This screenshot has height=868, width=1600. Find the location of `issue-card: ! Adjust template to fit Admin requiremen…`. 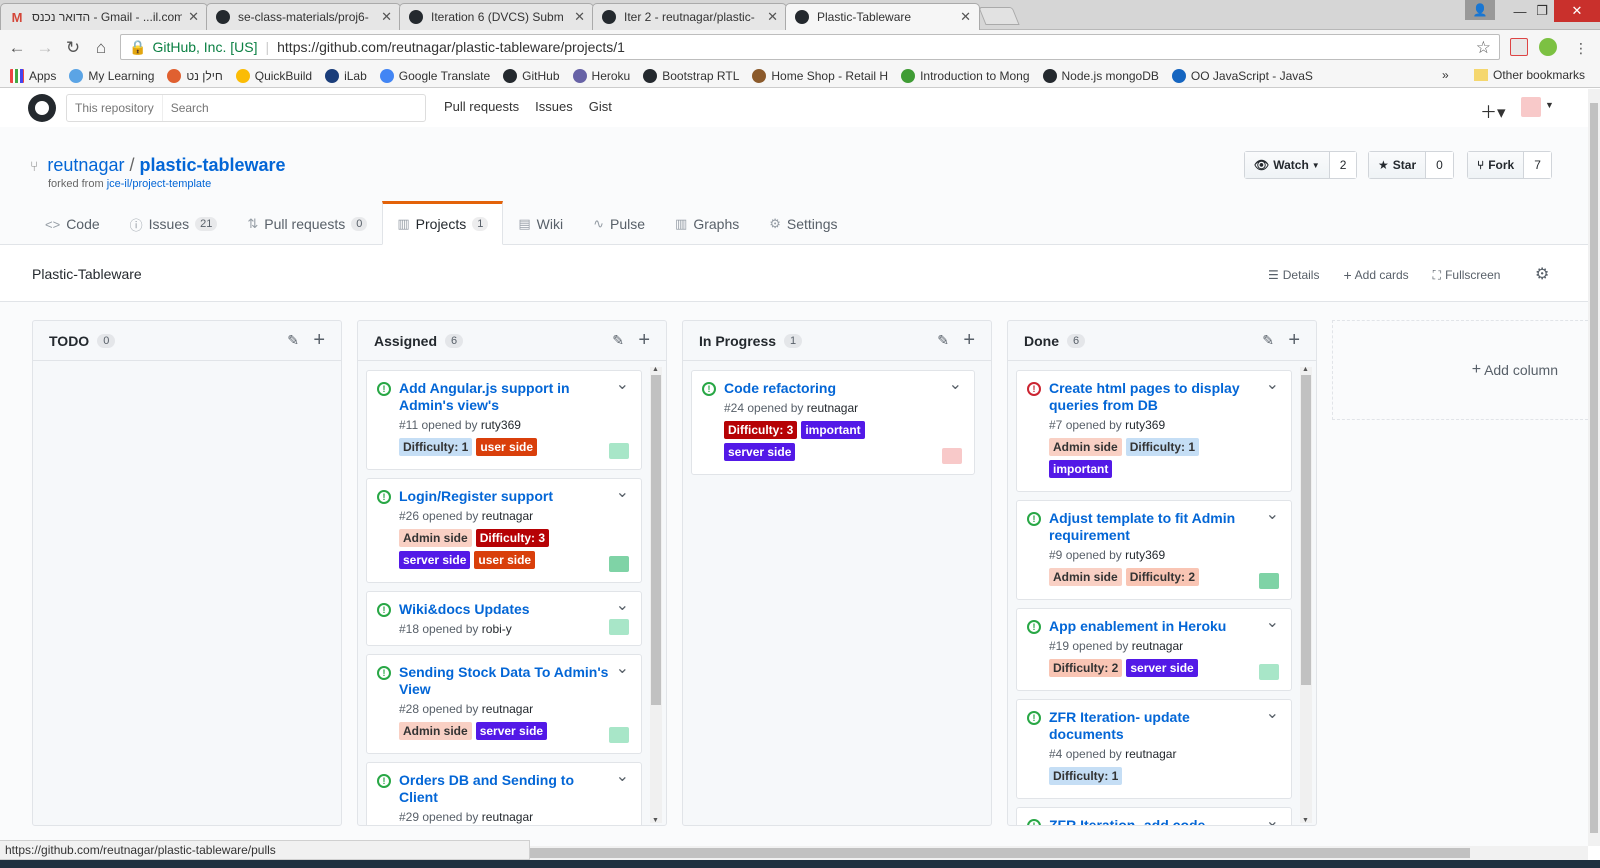

issue-card: ! Adjust template to fit Admin requiremen… is located at coordinates (1154, 550).